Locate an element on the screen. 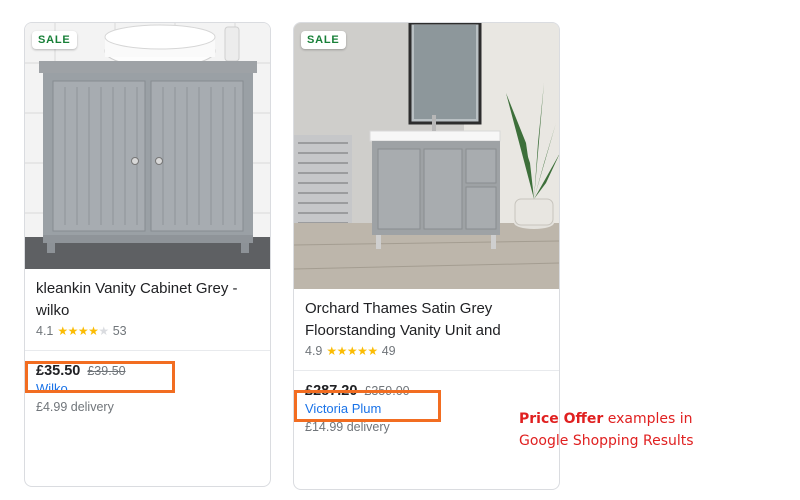 The height and width of the screenshot is (500, 800). annotation-line2: Google Shopping Results is located at coordinates (606, 441).